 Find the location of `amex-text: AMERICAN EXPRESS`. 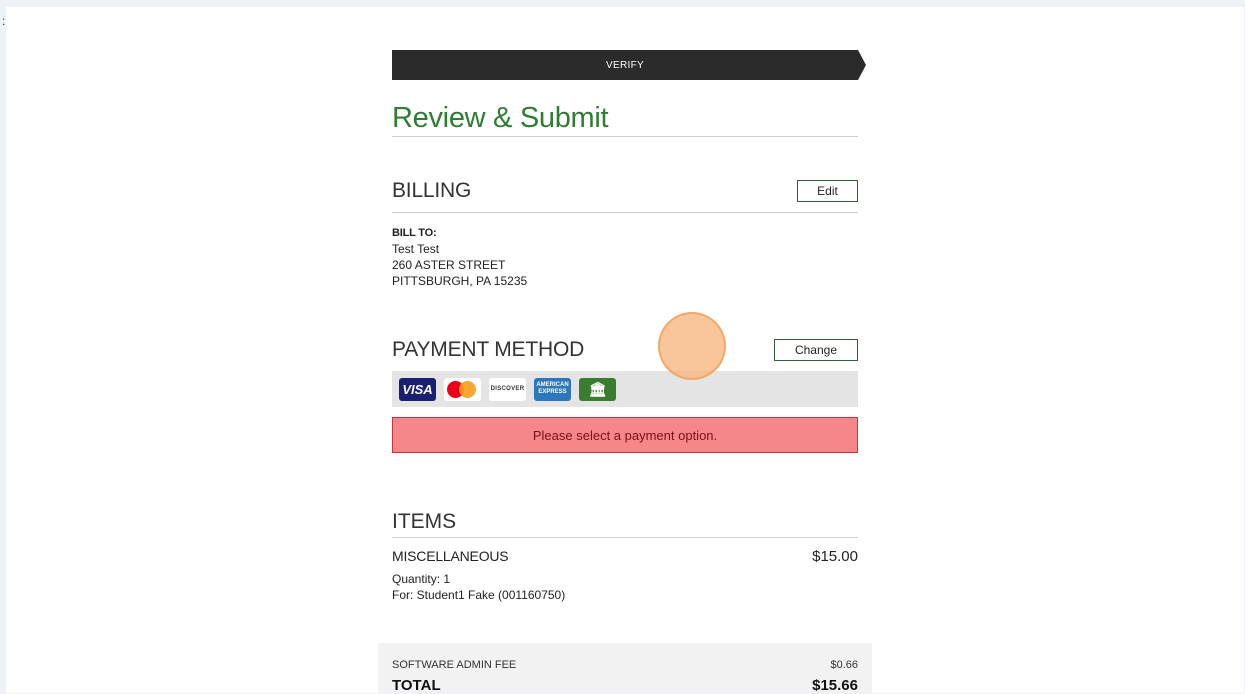

amex-text: AMERICAN EXPRESS is located at coordinates (552, 388).